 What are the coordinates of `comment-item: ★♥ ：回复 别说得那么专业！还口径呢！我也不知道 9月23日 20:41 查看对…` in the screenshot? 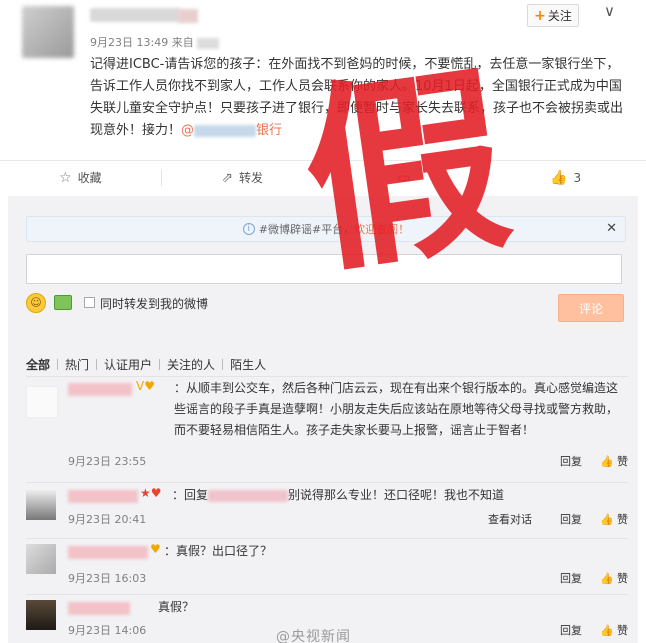 It's located at (327, 507).